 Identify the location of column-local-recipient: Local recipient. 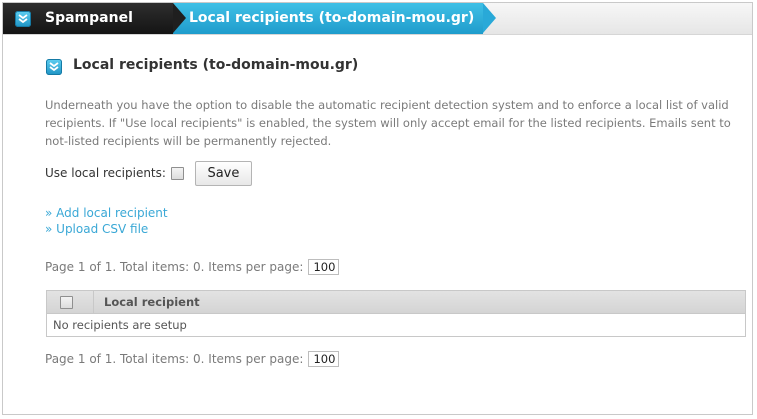
(146, 302).